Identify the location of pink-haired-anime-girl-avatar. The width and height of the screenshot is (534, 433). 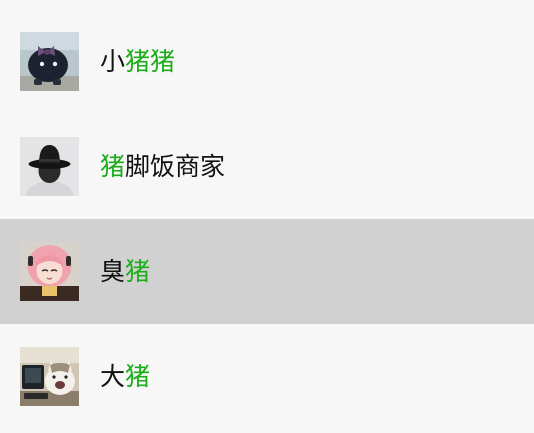
(49, 271).